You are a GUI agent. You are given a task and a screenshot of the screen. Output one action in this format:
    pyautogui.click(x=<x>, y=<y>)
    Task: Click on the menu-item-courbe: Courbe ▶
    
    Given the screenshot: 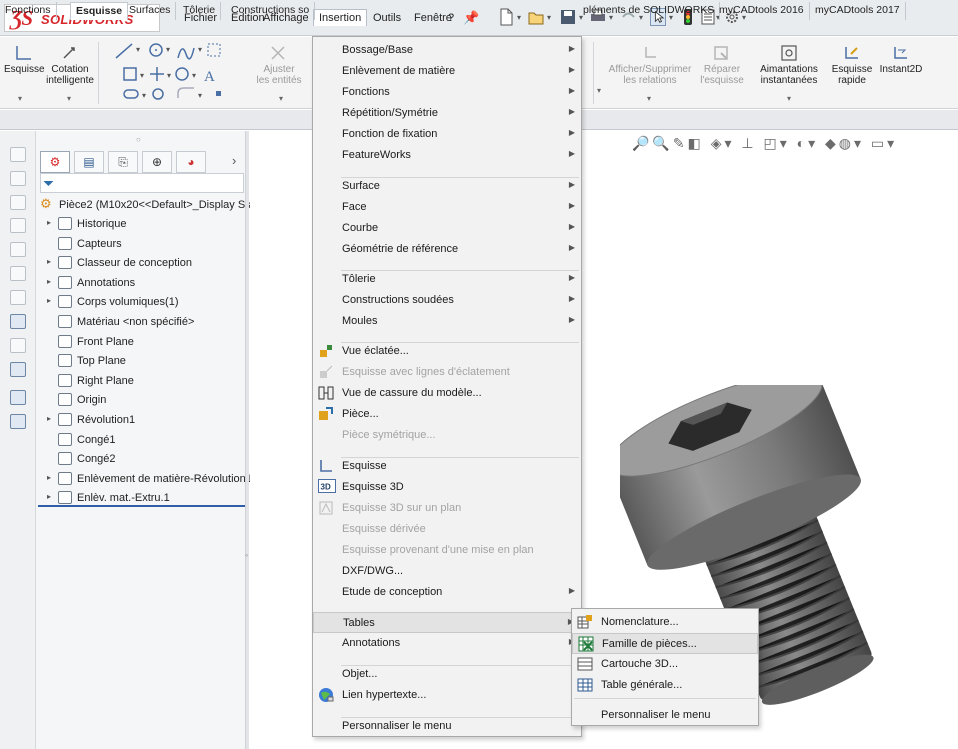 What is the action you would take?
    pyautogui.click(x=447, y=228)
    